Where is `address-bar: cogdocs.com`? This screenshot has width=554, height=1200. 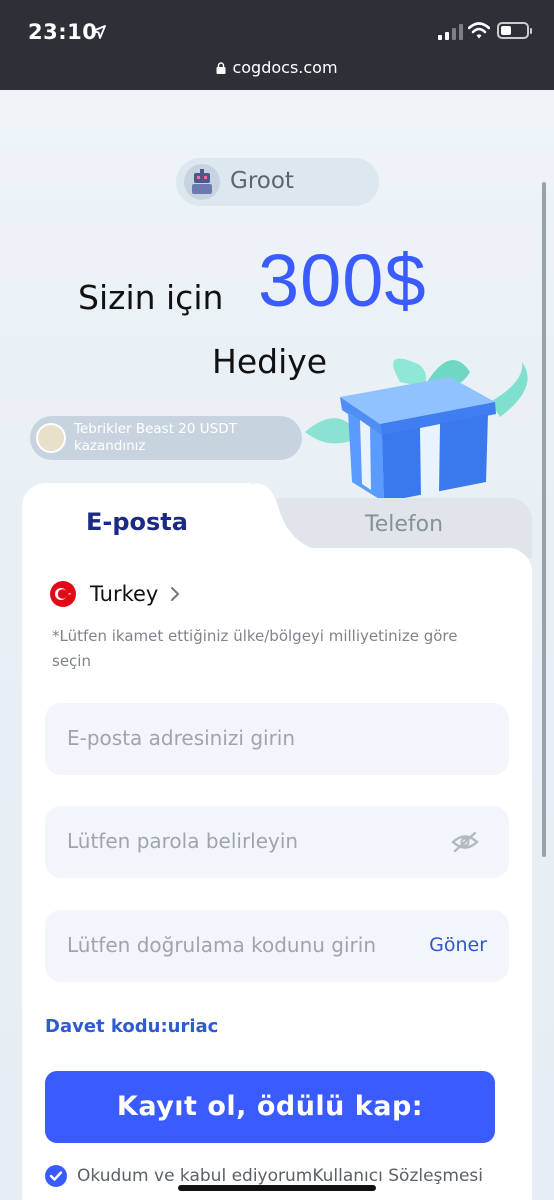
address-bar: cogdocs.com is located at coordinates (277, 67).